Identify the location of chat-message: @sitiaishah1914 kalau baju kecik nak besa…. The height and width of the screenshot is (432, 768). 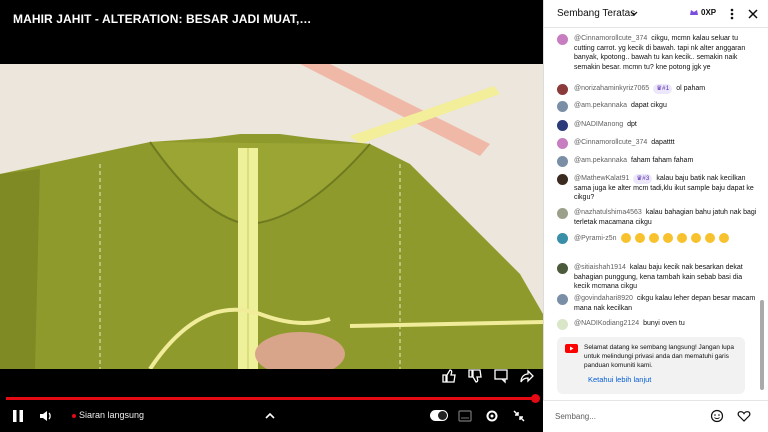
(657, 277).